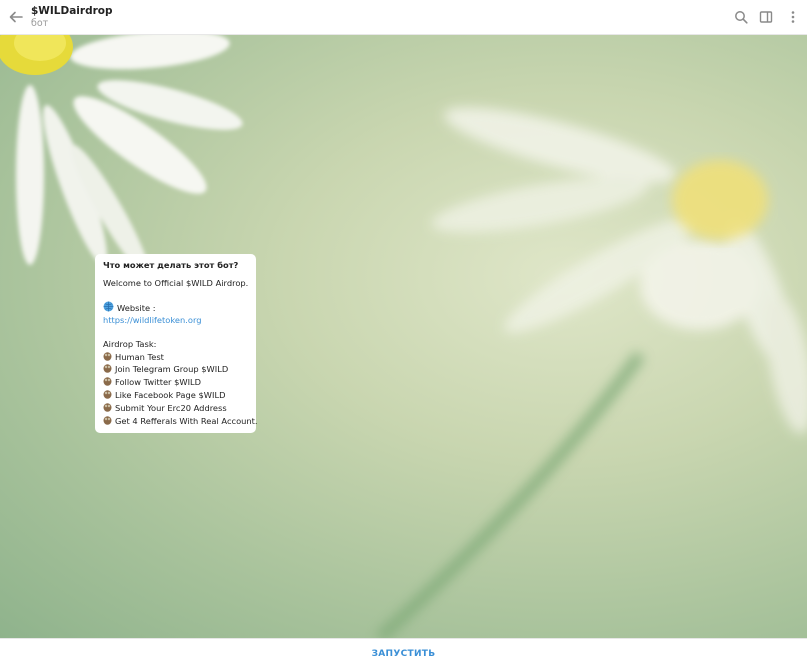  Describe the element at coordinates (16, 17) in the screenshot. I see `back-arrow-icon` at that location.